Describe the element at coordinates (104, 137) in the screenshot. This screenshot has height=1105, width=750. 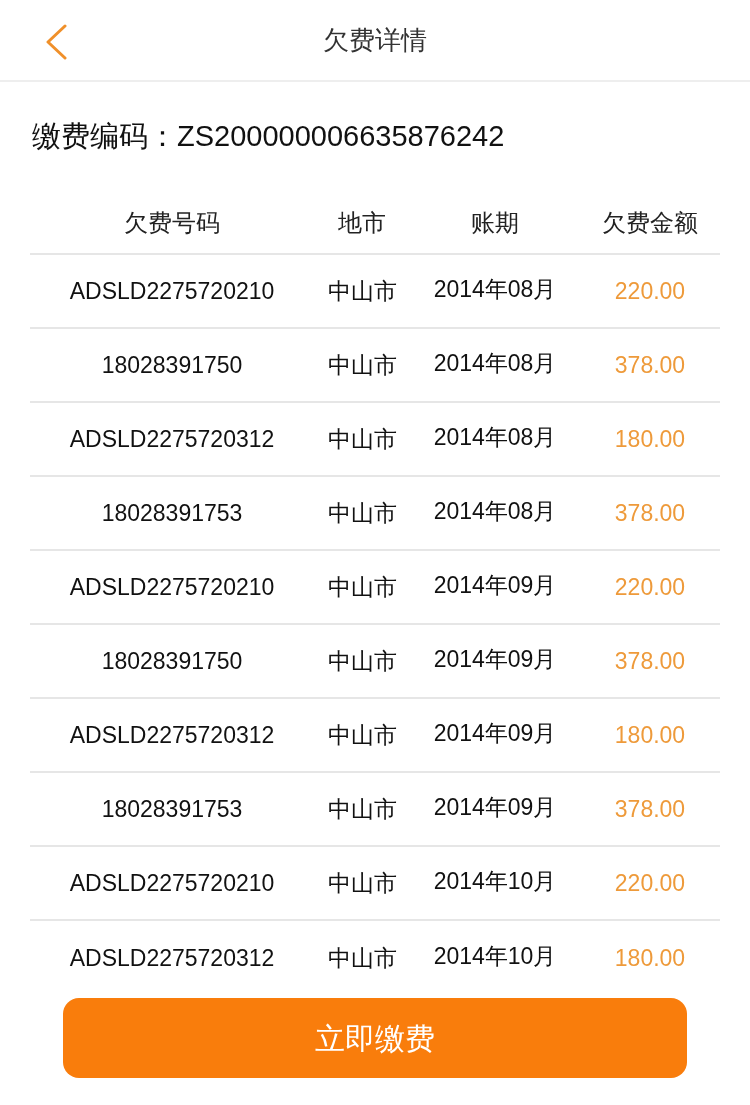
I see `payment-code-label: 缴费编码：` at that location.